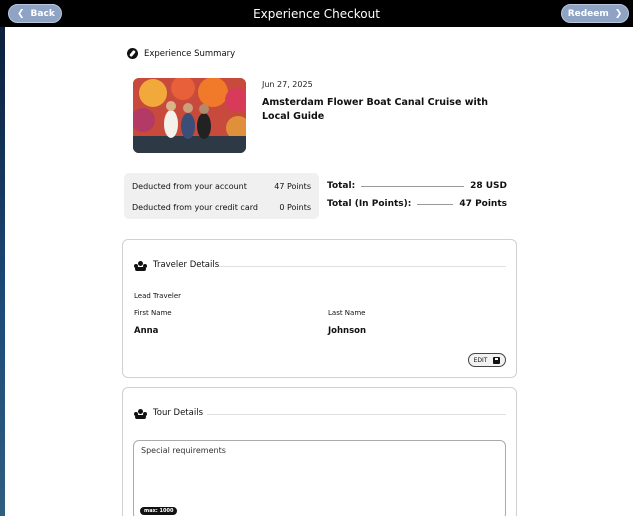 This screenshot has height=516, width=633. Describe the element at coordinates (618, 13) in the screenshot. I see `chevron-right-icon: ❯` at that location.